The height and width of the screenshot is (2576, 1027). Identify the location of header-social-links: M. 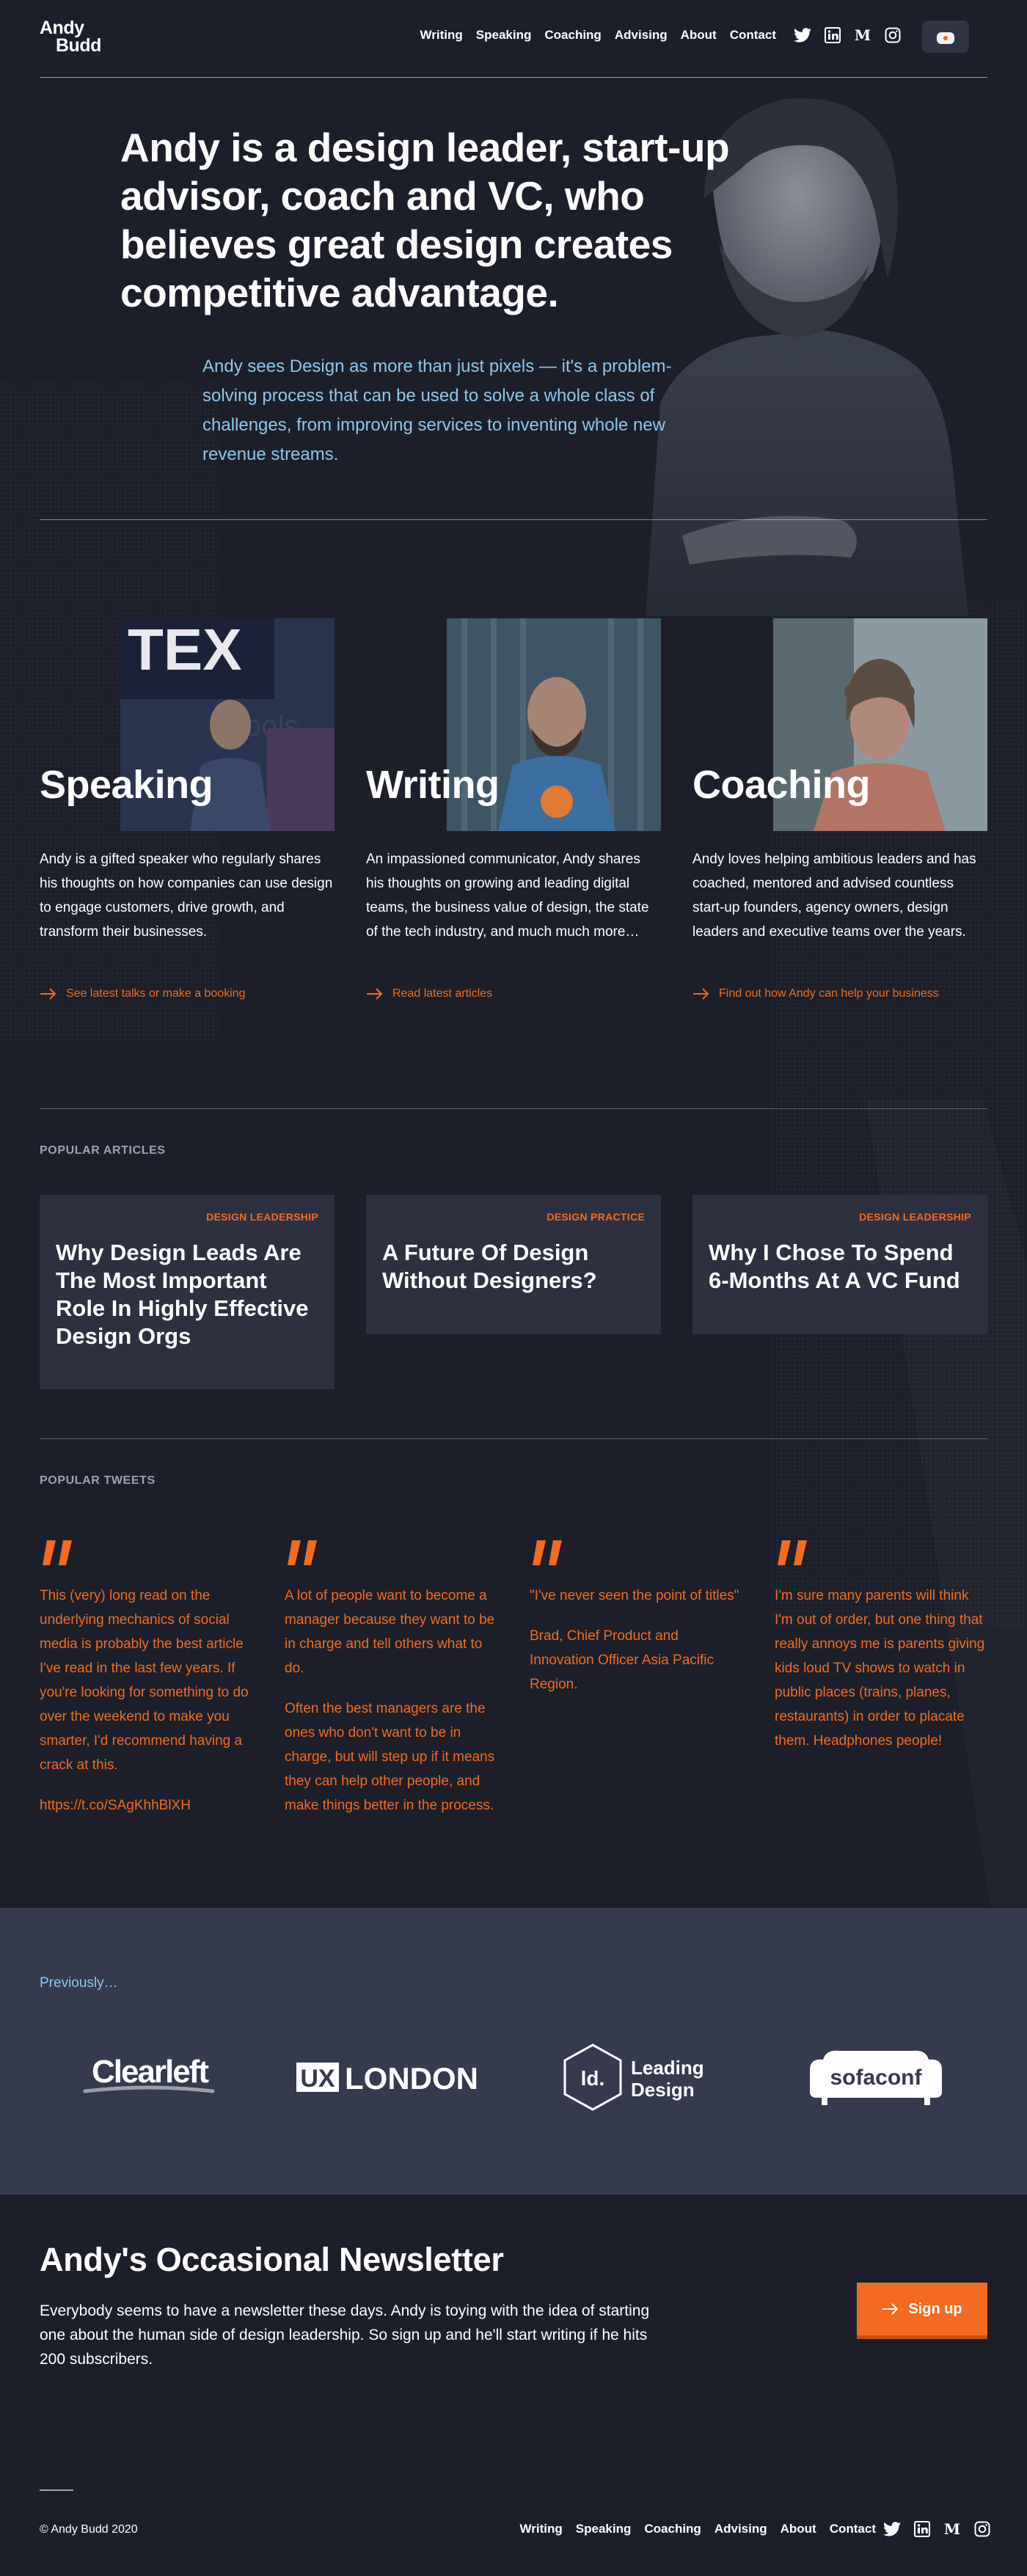
(848, 35).